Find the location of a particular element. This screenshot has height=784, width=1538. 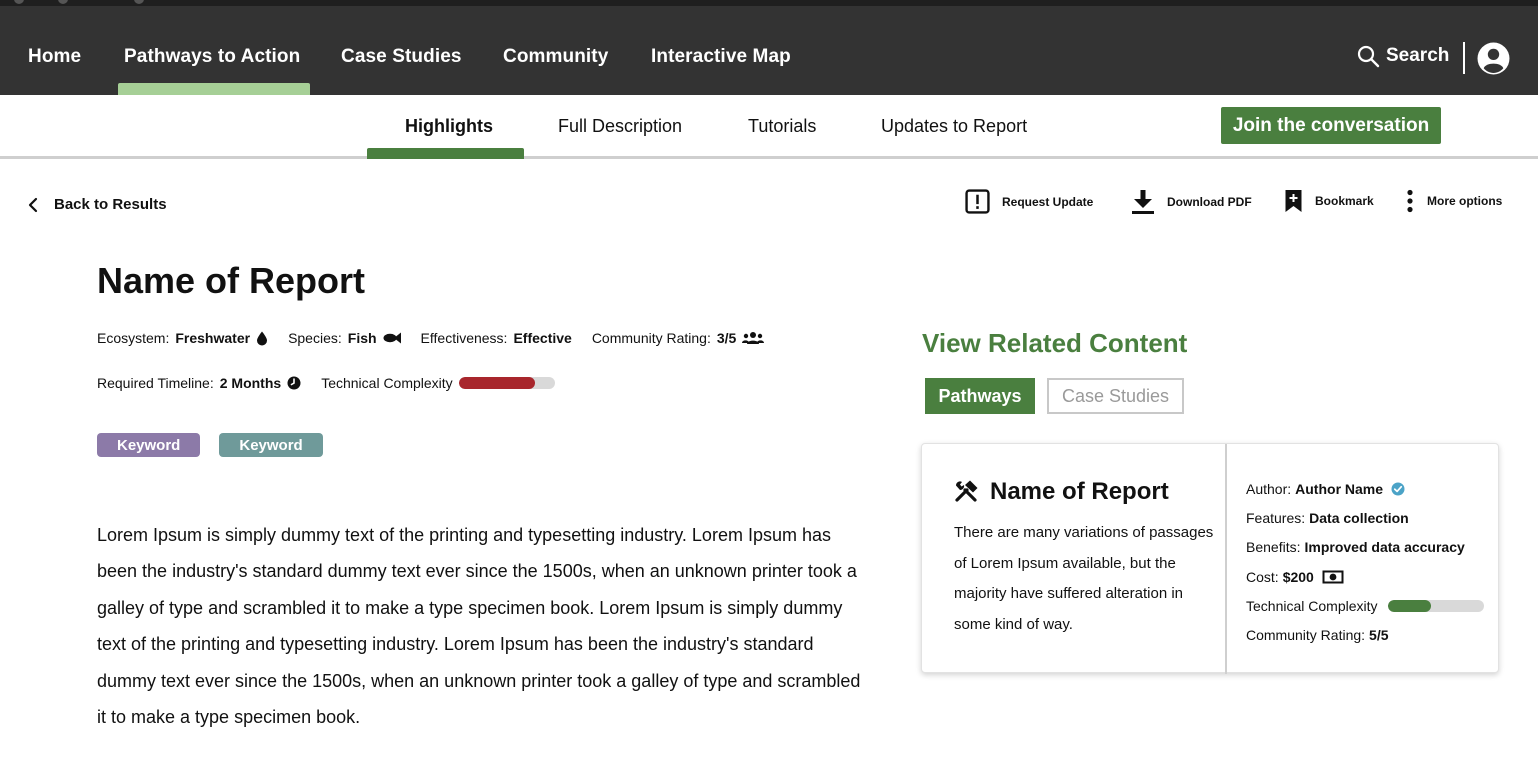

more-options-button: More options is located at coordinates (1453, 201).